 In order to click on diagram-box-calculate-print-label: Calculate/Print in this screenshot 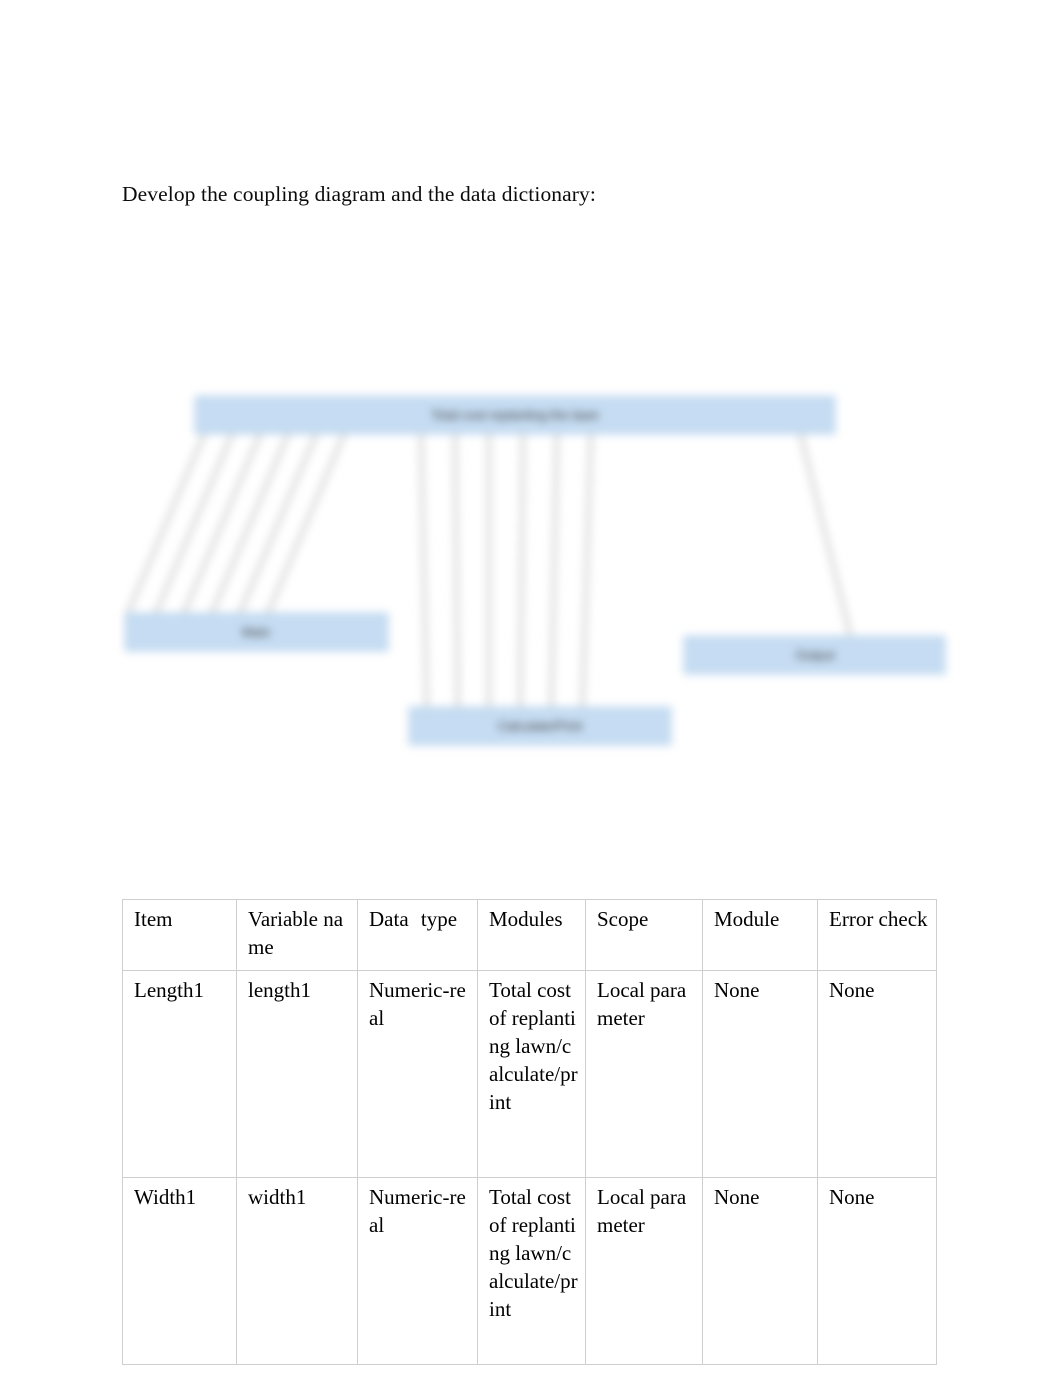, I will do `click(540, 725)`.